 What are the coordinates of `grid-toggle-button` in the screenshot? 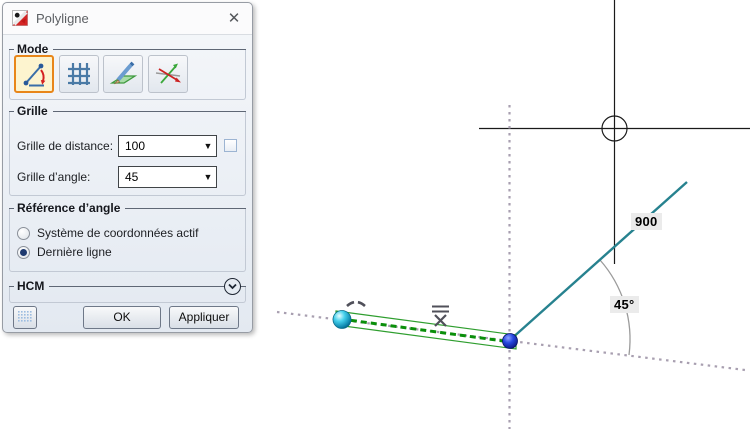 It's located at (25, 317).